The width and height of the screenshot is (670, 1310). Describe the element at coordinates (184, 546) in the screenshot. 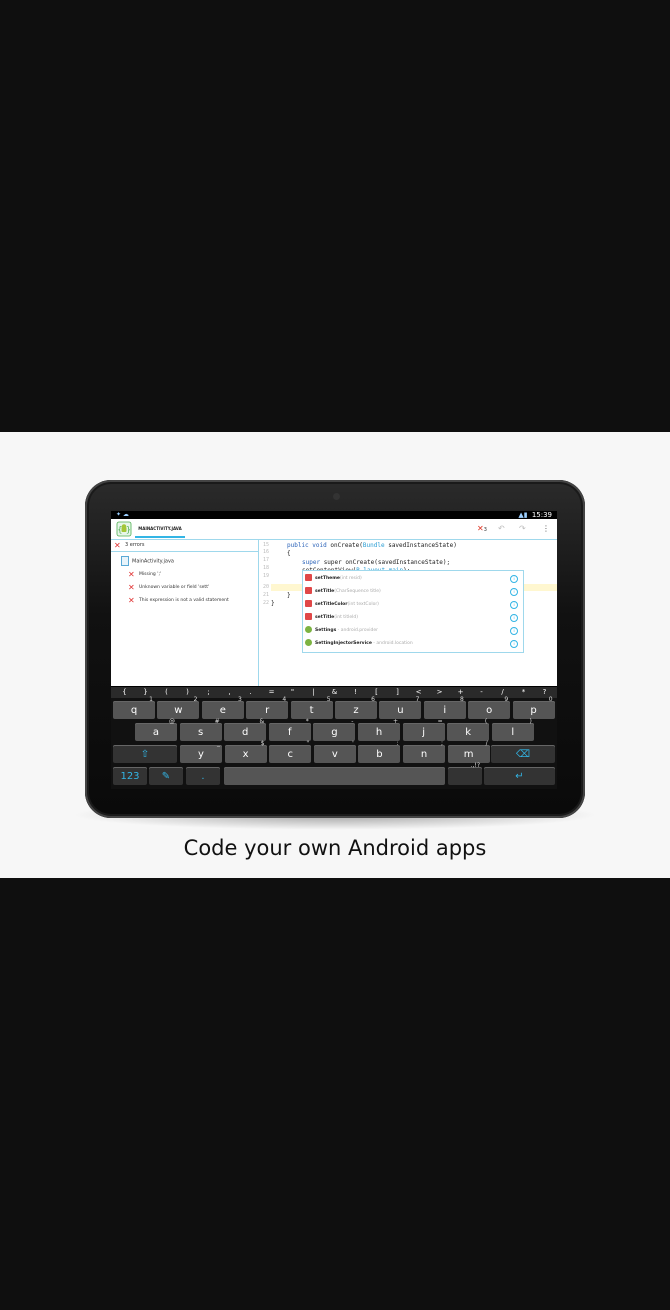

I see `error-panel-header: ✕ 3 errors` at that location.